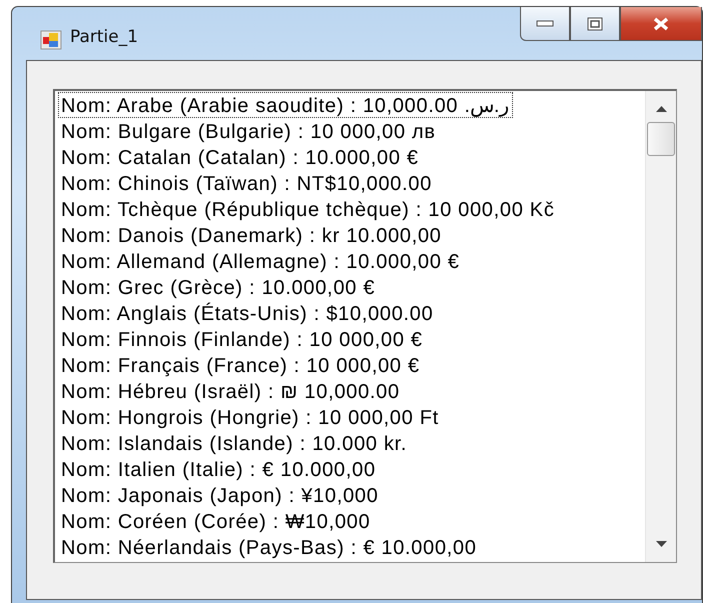 The width and height of the screenshot is (703, 603). Describe the element at coordinates (234, 443) in the screenshot. I see `list-item: Nom: Islandais (Islande) : 10.000 kr.` at that location.